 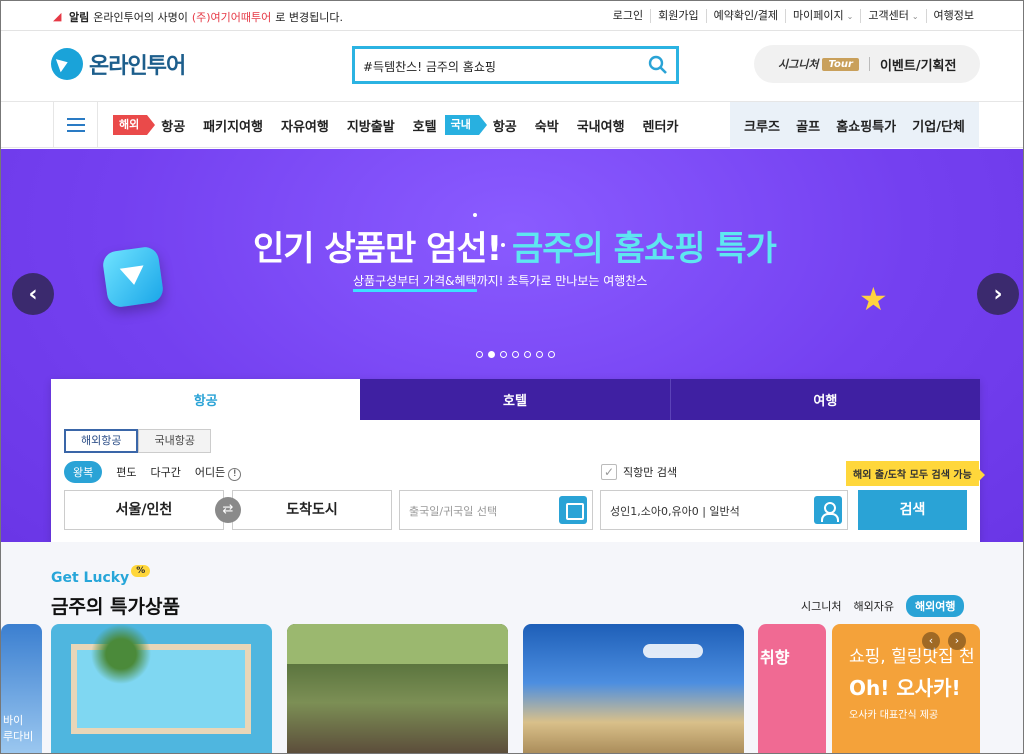 What do you see at coordinates (228, 510) in the screenshot?
I see `swap-cities-button: ⇄` at bounding box center [228, 510].